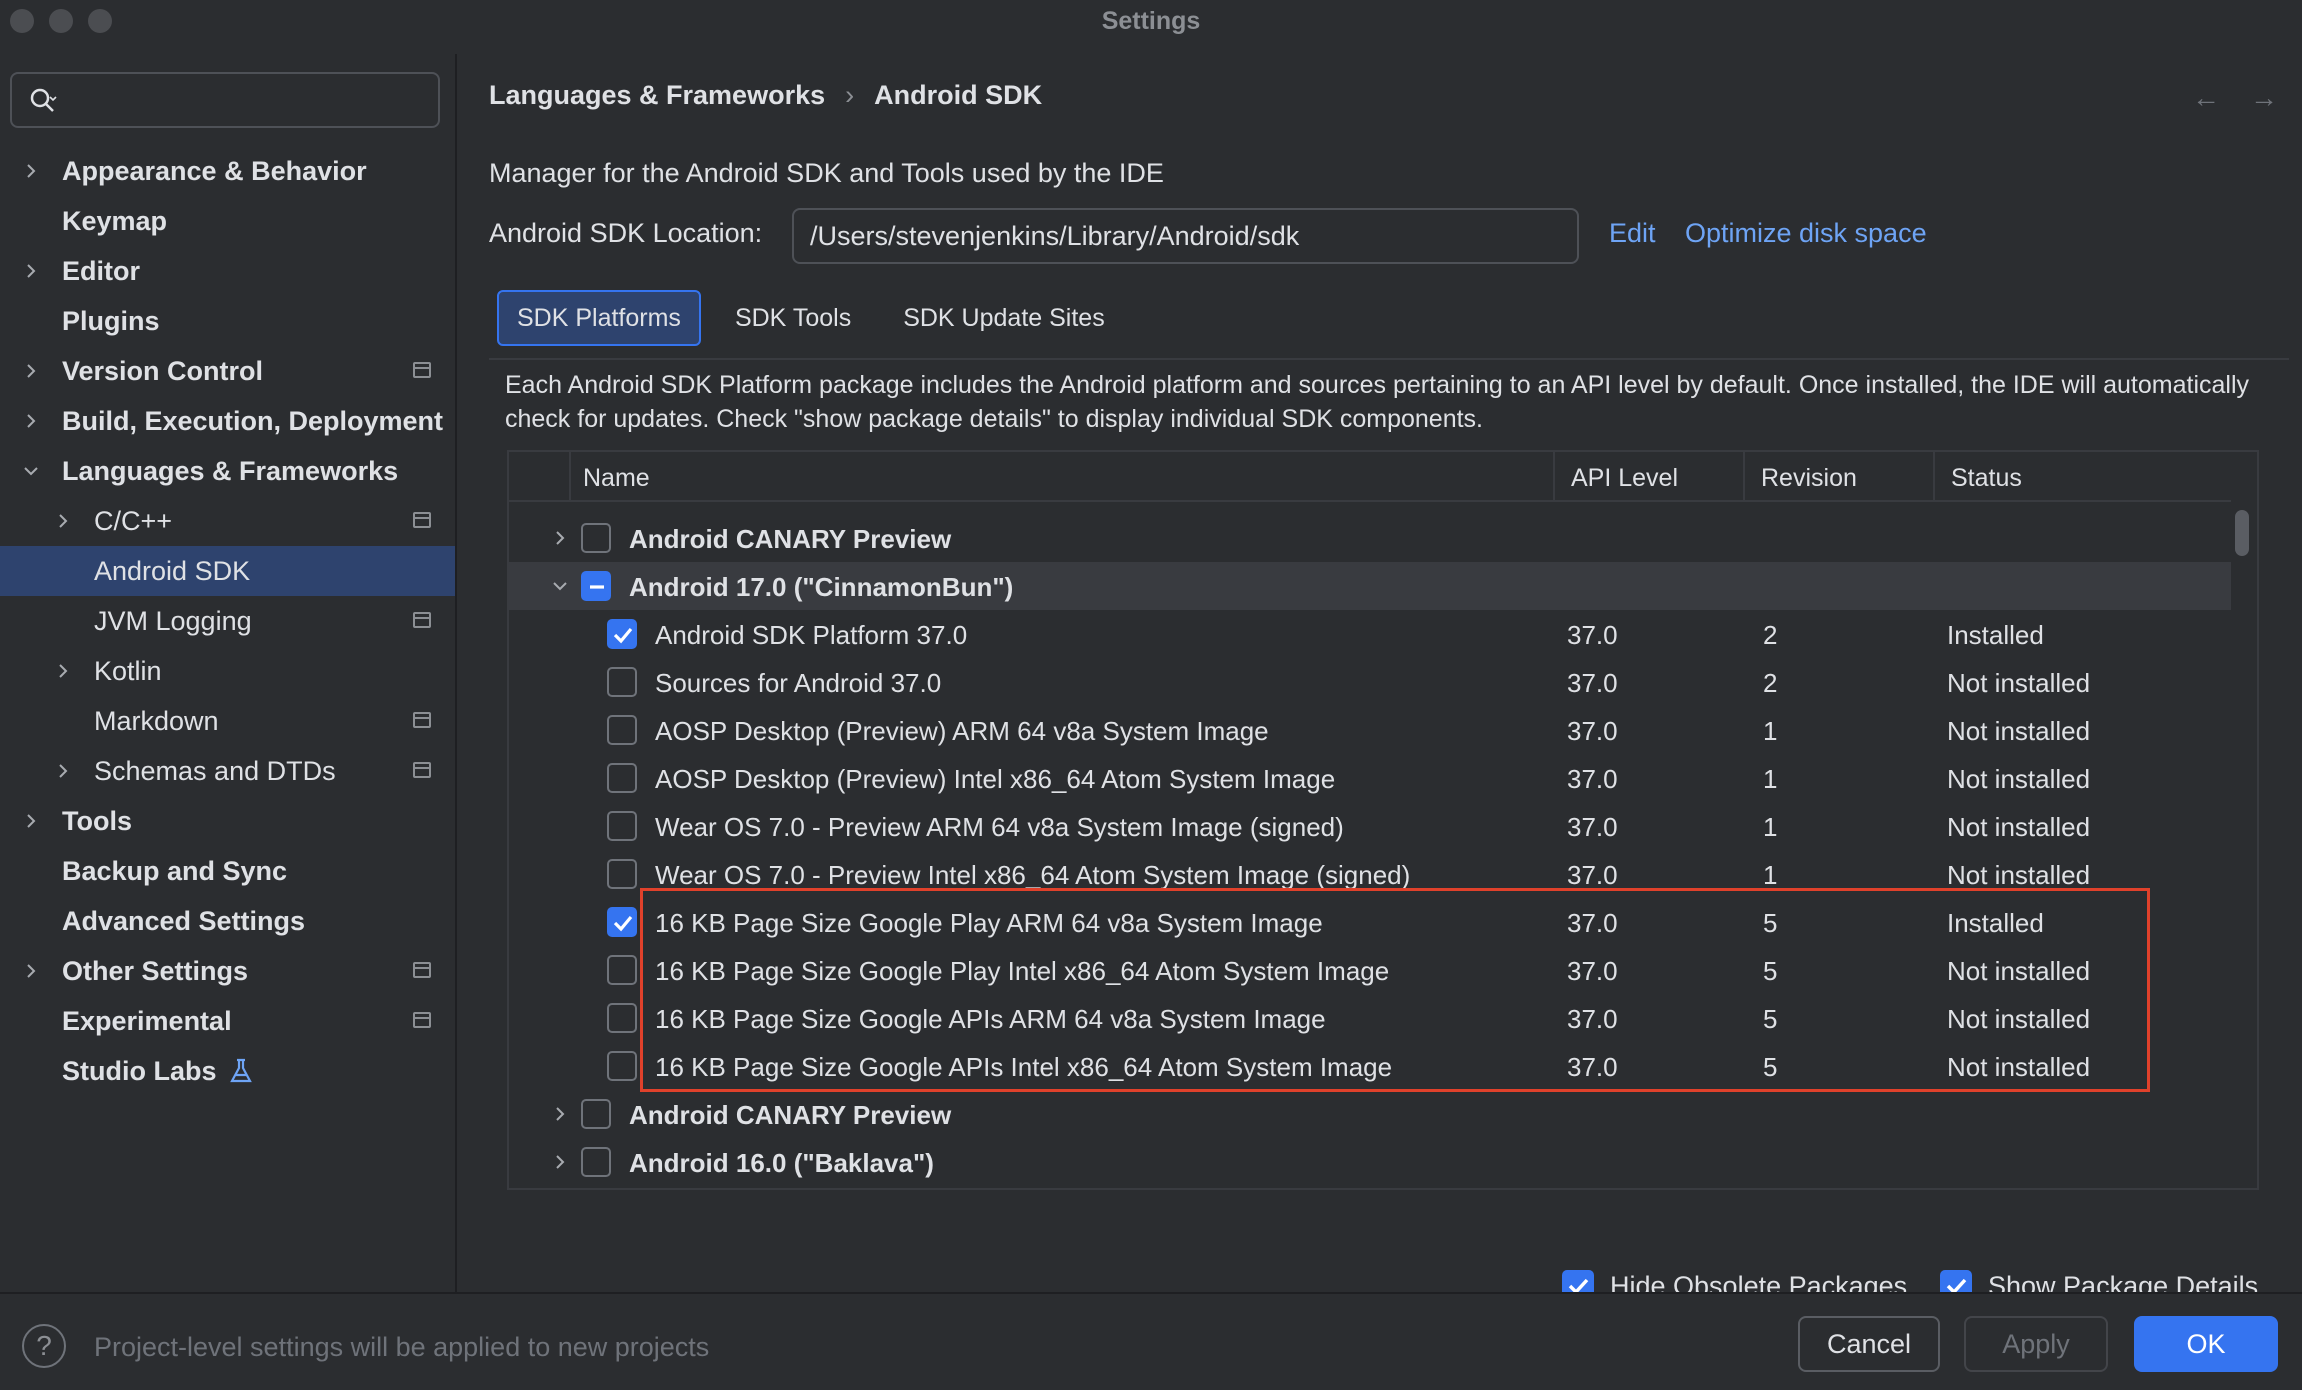 Image resolution: width=2302 pixels, height=1390 pixels. Describe the element at coordinates (227, 1071) in the screenshot. I see `sidebar-item-studio-labs: Studio Labs` at that location.